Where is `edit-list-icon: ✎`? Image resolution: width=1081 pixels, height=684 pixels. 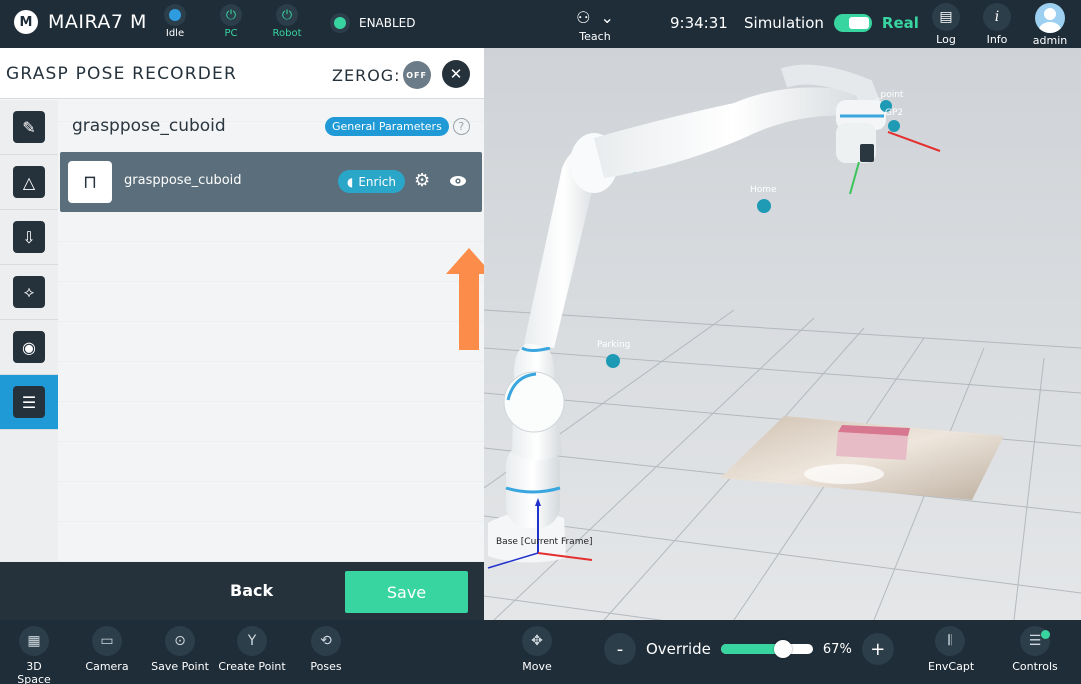
edit-list-icon: ✎ is located at coordinates (29, 127).